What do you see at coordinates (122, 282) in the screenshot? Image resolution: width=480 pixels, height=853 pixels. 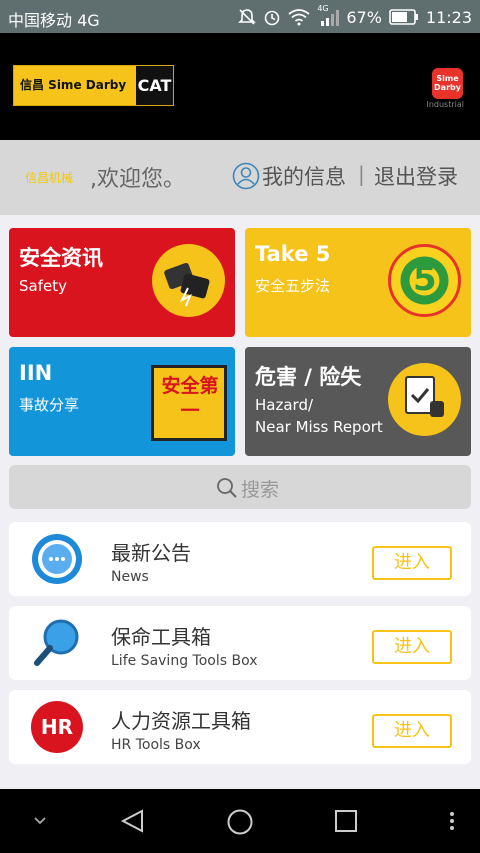 I see `tile-safety: 安全资讯 Safety` at bounding box center [122, 282].